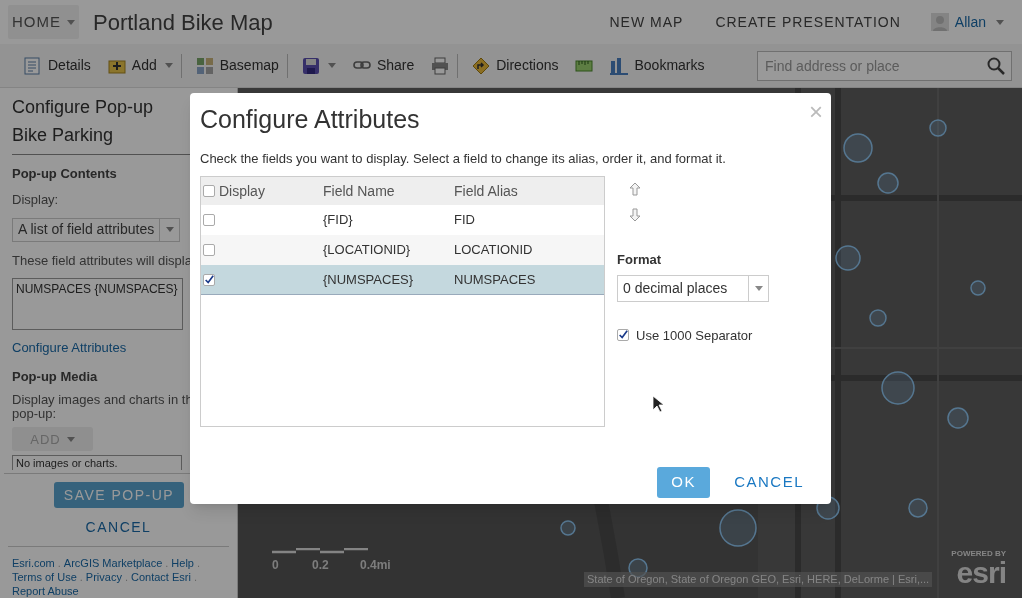  I want to click on configure-attributes-link: Configure Attributes, so click(69, 348).